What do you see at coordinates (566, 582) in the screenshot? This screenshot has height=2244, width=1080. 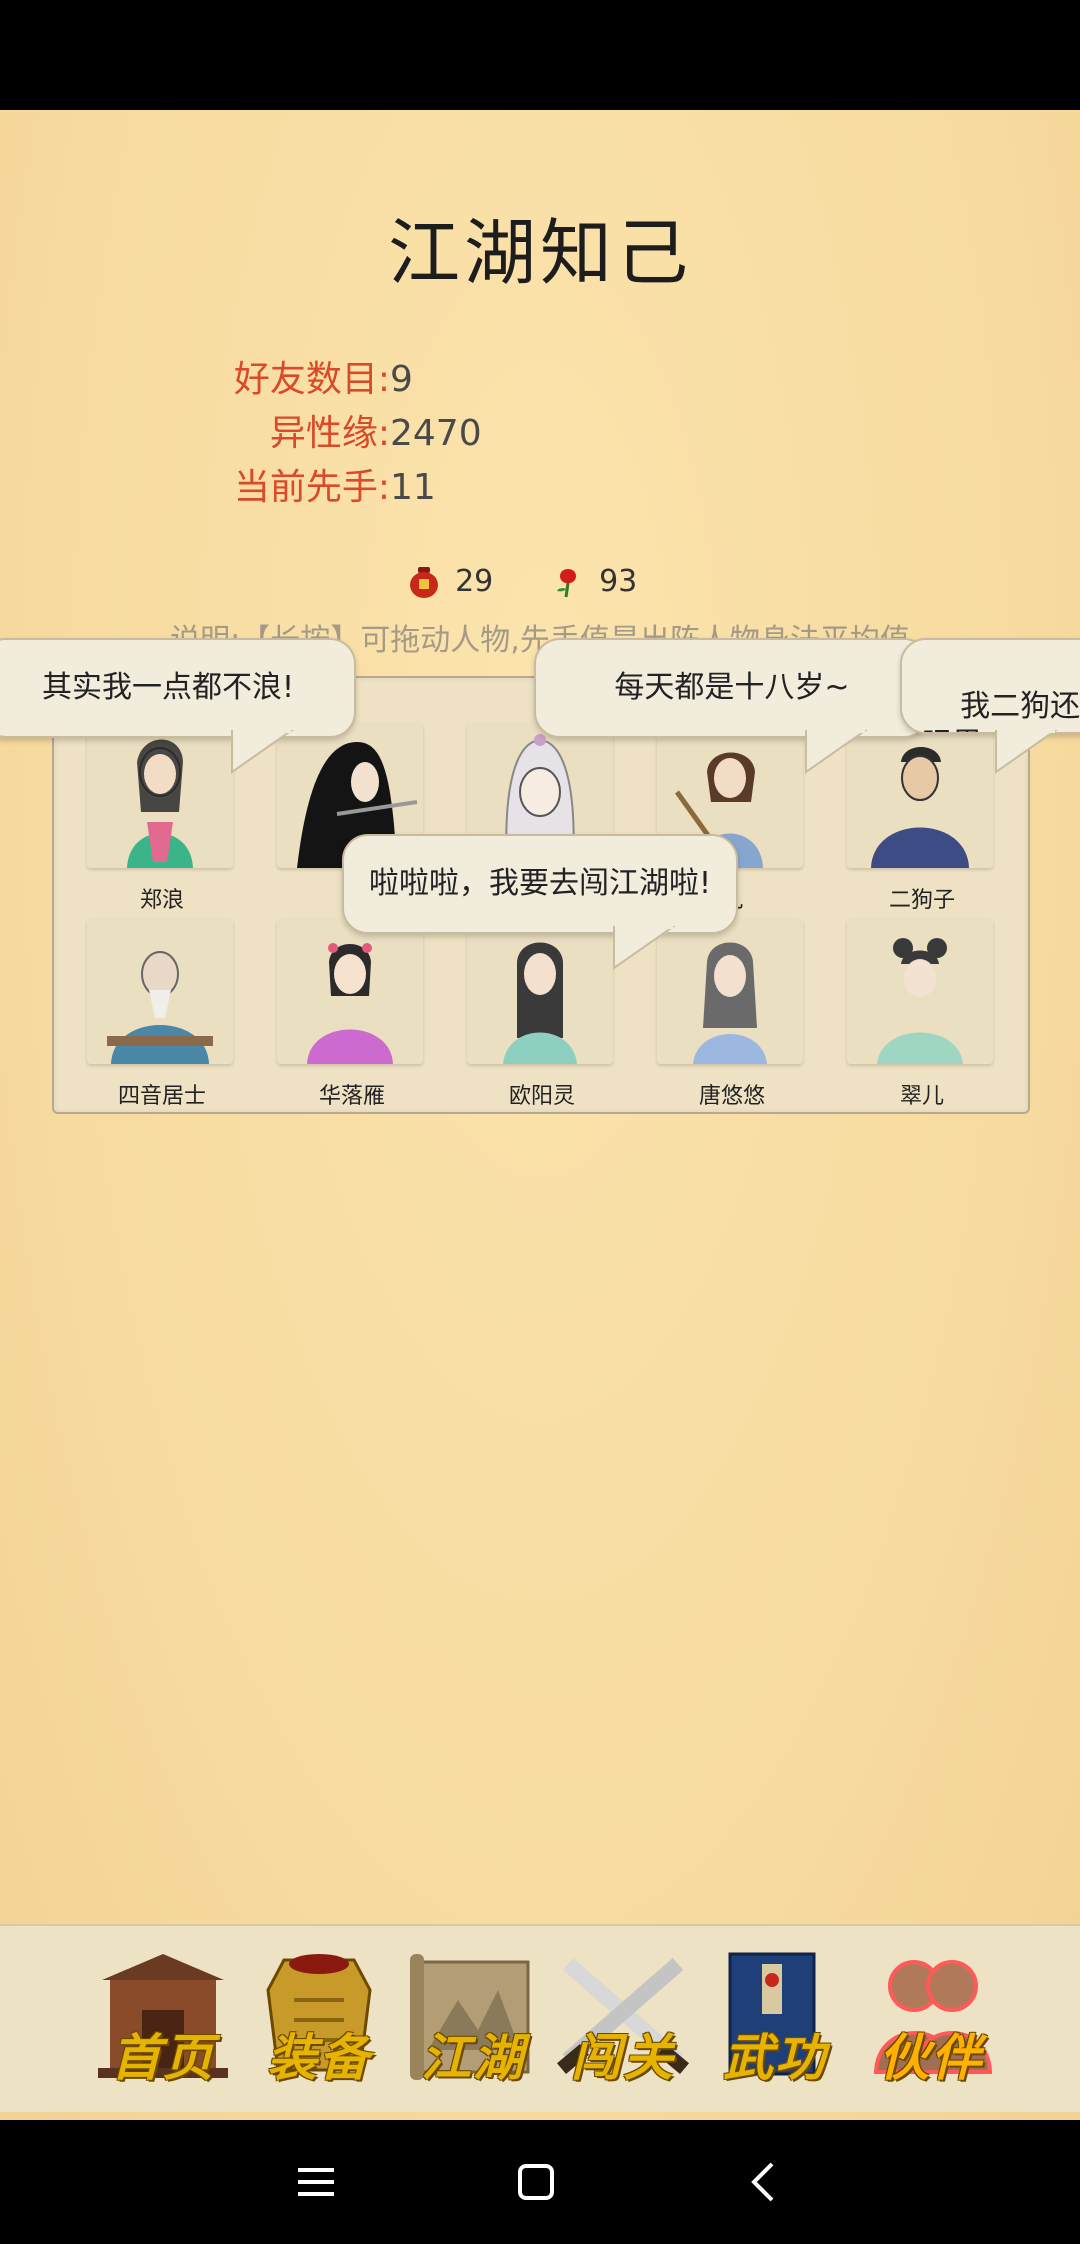 I see `rose-icon` at bounding box center [566, 582].